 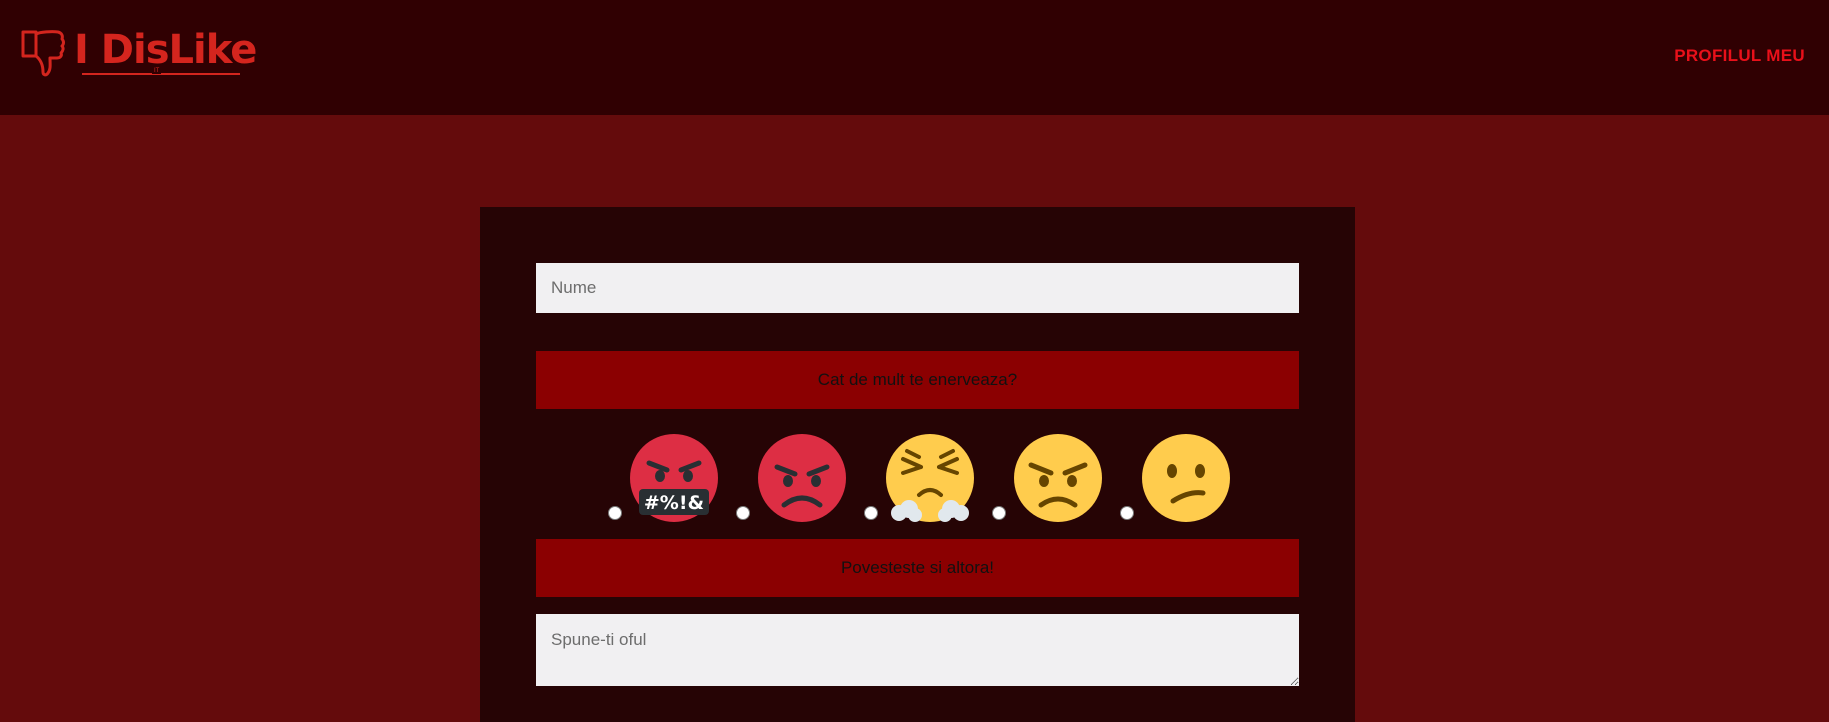 I want to click on rating-options: #%!&, so click(x=917, y=477).